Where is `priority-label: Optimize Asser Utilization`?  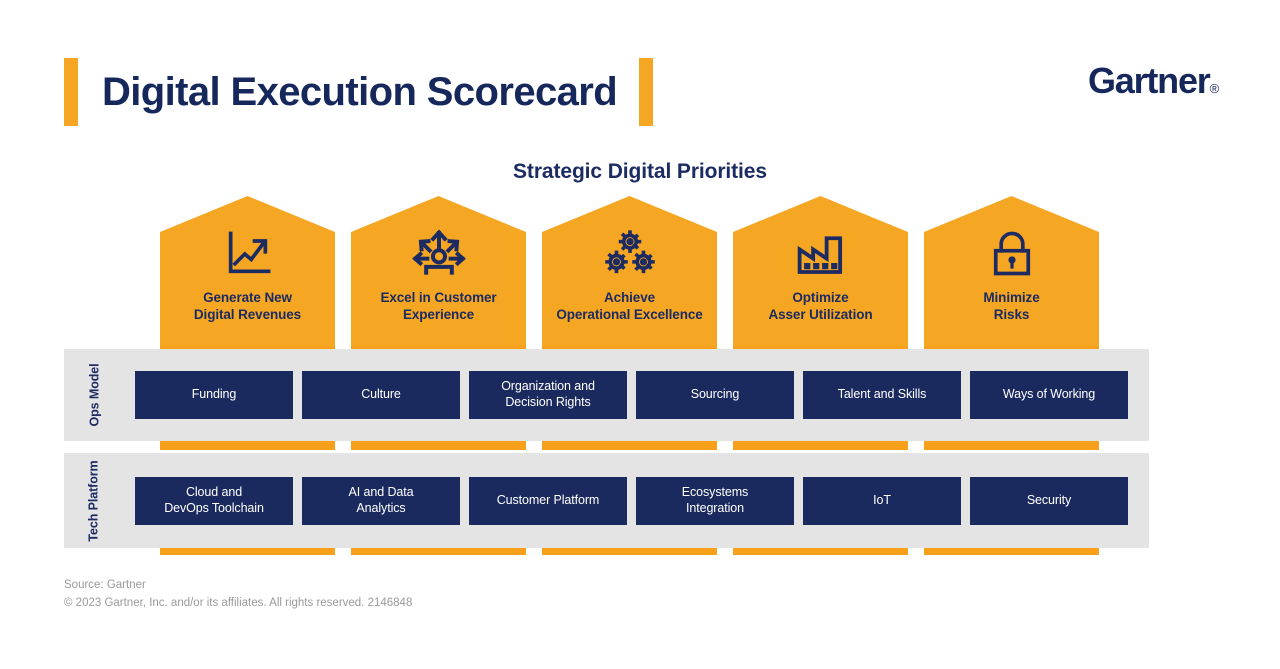
priority-label: Optimize Asser Utilization is located at coordinates (820, 306).